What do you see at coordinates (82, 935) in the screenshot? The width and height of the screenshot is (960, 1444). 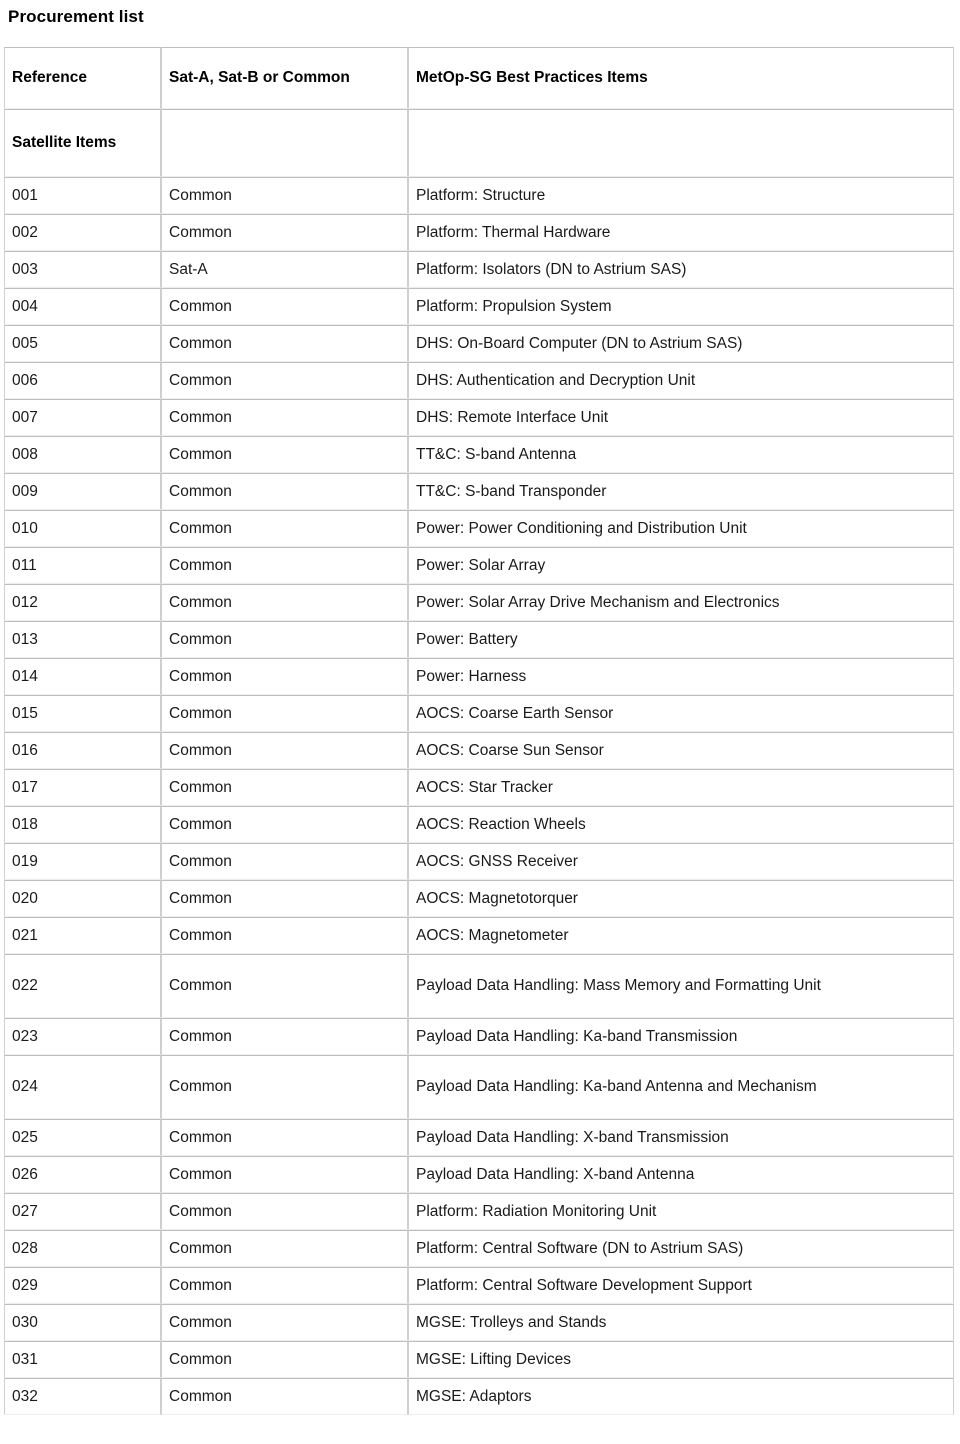 I see `cell-reference: 021` at bounding box center [82, 935].